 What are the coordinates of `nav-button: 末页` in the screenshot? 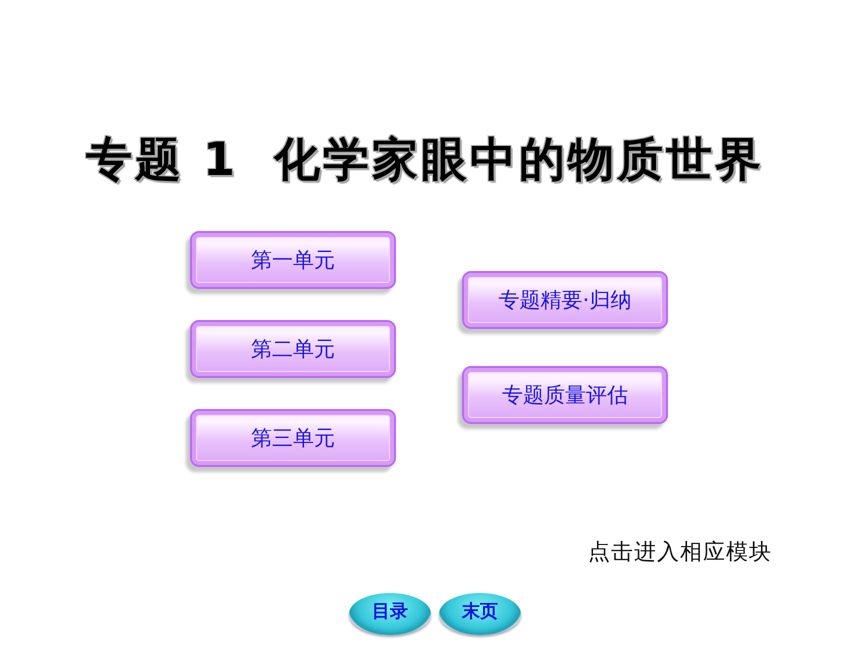 It's located at (480, 614).